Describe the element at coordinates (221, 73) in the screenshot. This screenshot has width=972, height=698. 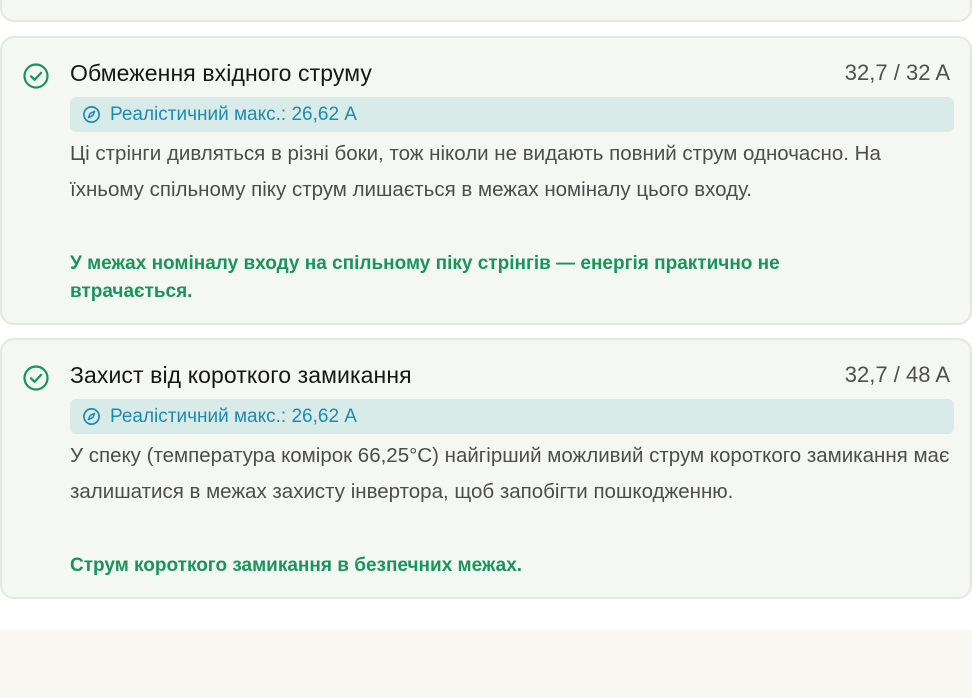
I see `check-title: Обмеження вхідного струму` at that location.